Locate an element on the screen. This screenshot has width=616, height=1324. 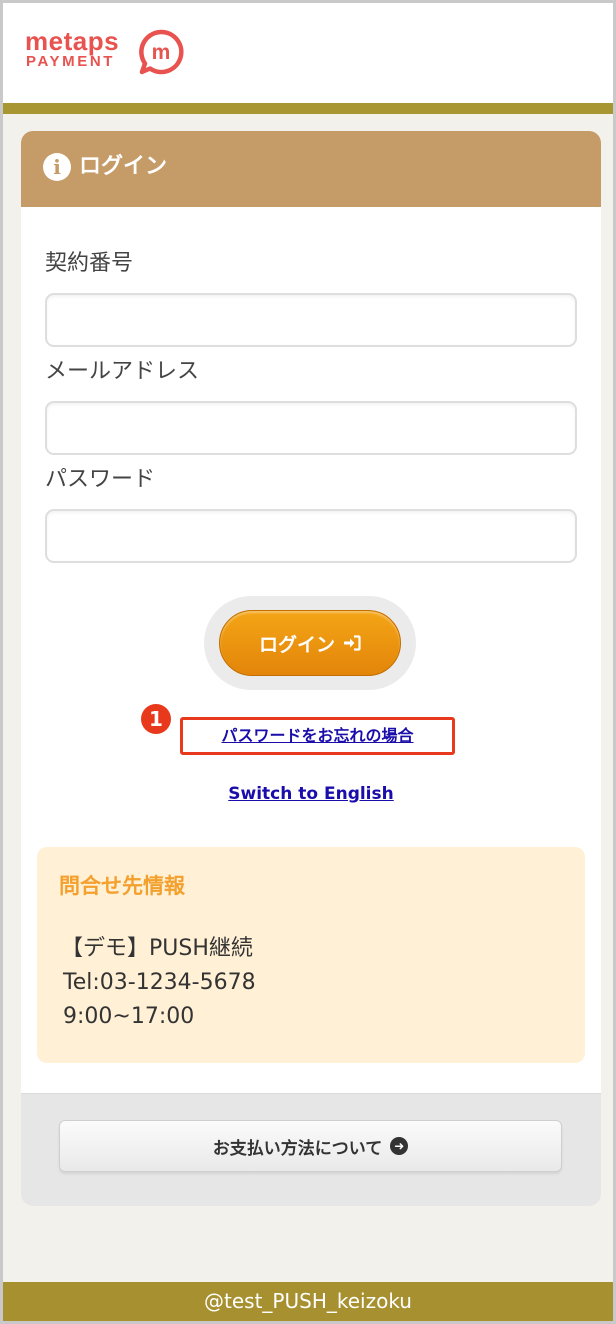
switch-to-english-link: Switch to English is located at coordinates (311, 794).